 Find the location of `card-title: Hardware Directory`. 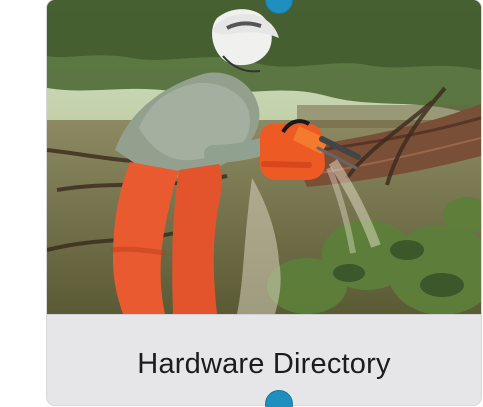

card-title: Hardware Directory is located at coordinates (264, 364).